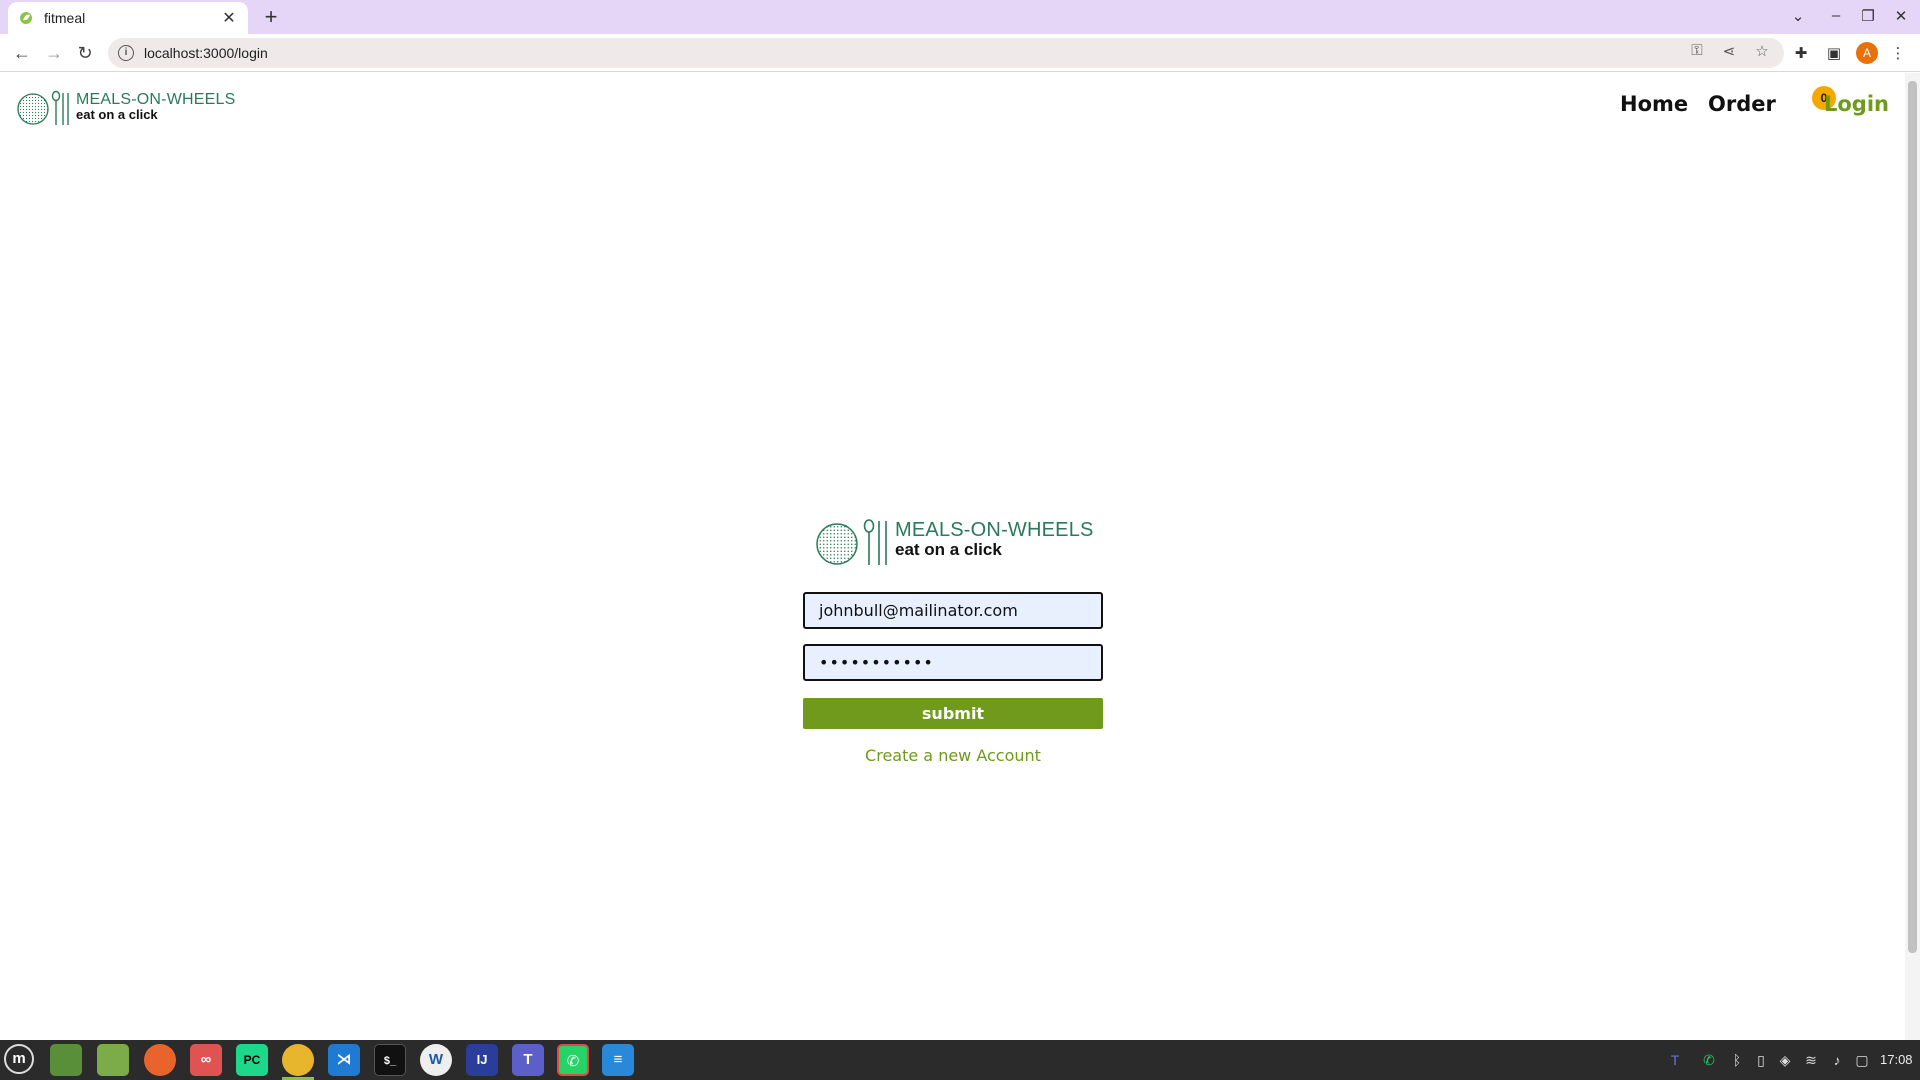 The width and height of the screenshot is (1920, 1080). I want to click on volume-icon: ♪, so click(1837, 1060).